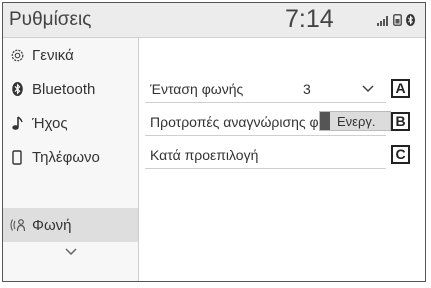 The height and width of the screenshot is (288, 431). What do you see at coordinates (64, 89) in the screenshot?
I see `sidebar-item-label: Bluetooth` at bounding box center [64, 89].